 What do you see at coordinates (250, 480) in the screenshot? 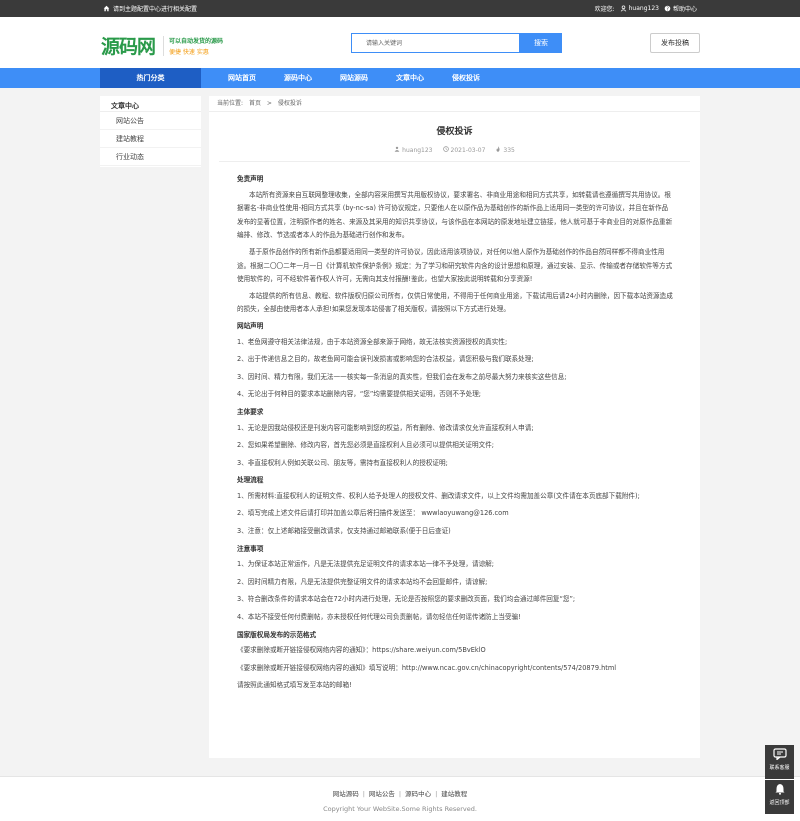
I see `section-heading: 处理流程` at bounding box center [250, 480].